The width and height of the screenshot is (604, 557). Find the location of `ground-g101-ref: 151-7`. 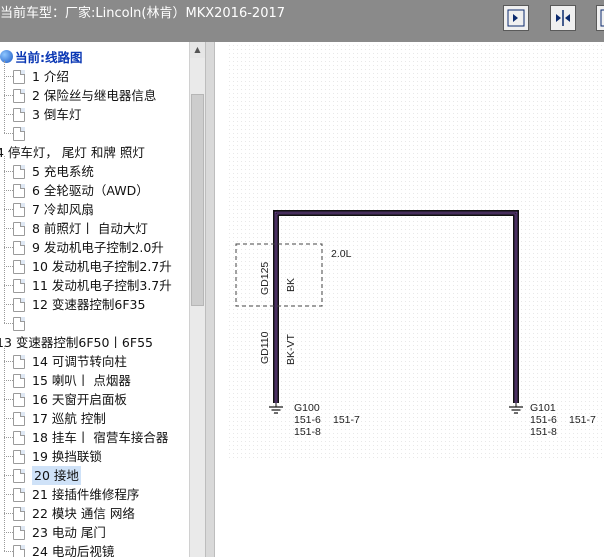

ground-g101-ref: 151-7 is located at coordinates (582, 420).